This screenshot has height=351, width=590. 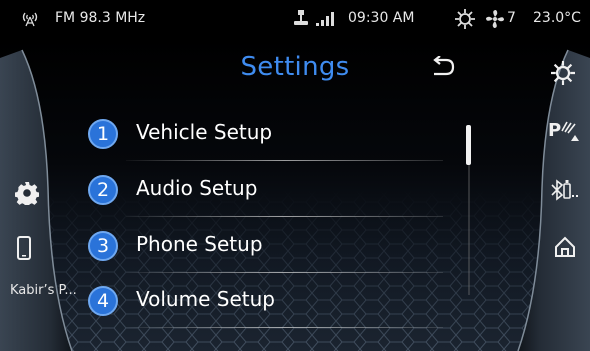 I want to click on home-button, so click(x=565, y=247).